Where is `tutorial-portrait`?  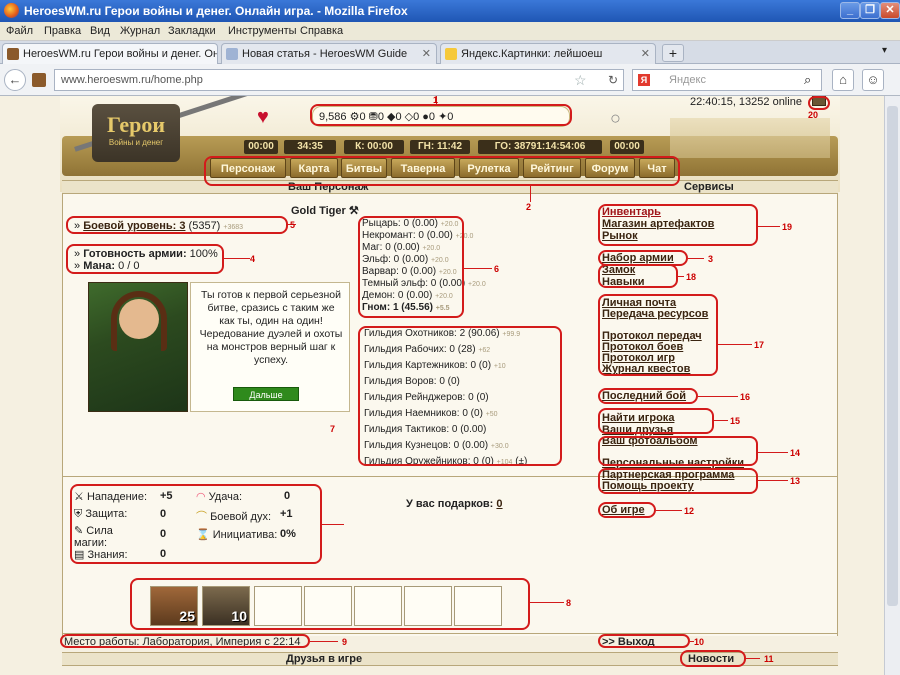
tutorial-portrait is located at coordinates (138, 347).